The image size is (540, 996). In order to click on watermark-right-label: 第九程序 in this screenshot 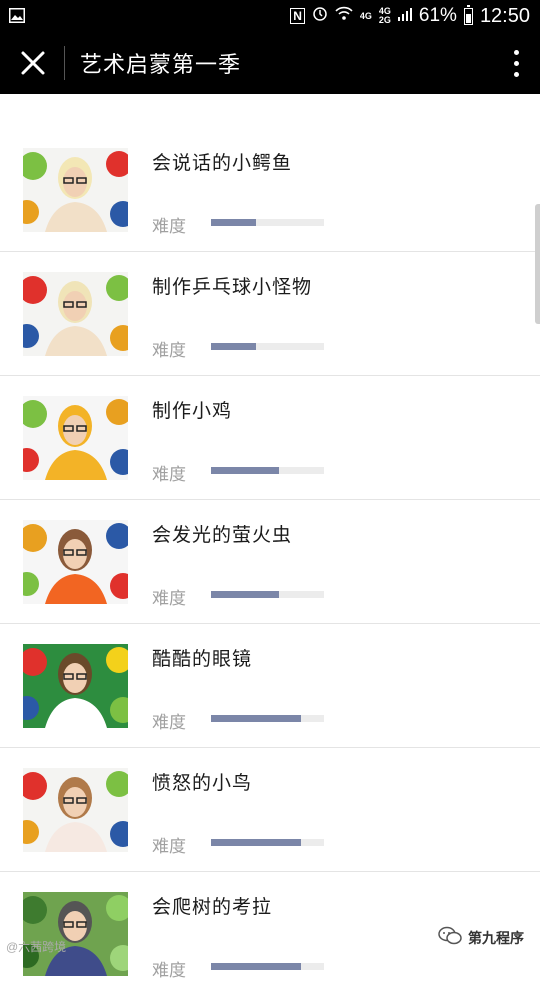, I will do `click(496, 939)`.